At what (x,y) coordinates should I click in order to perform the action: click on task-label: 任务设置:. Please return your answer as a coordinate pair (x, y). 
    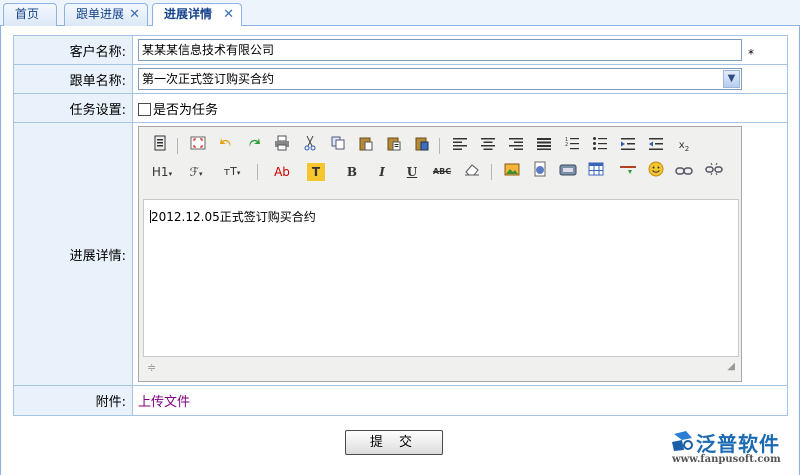
    Looking at the image, I should click on (73, 108).